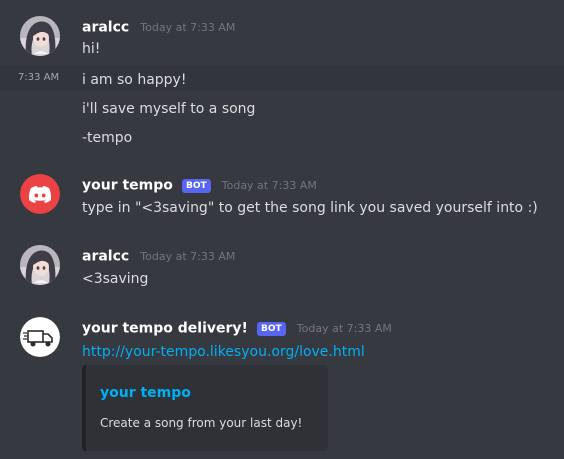  Describe the element at coordinates (38, 78) in the screenshot. I see `hover-timestamp: 7:33 AM` at that location.